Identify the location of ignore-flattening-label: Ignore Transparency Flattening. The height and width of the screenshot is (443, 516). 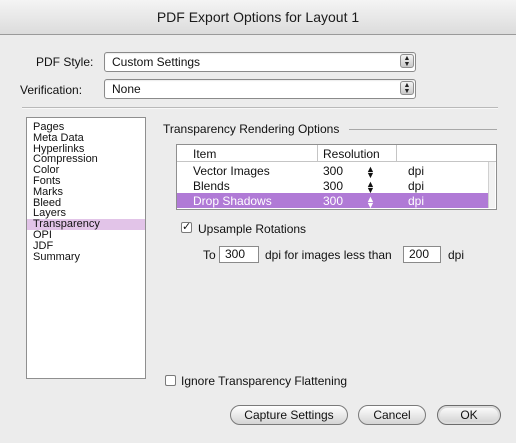
(264, 381).